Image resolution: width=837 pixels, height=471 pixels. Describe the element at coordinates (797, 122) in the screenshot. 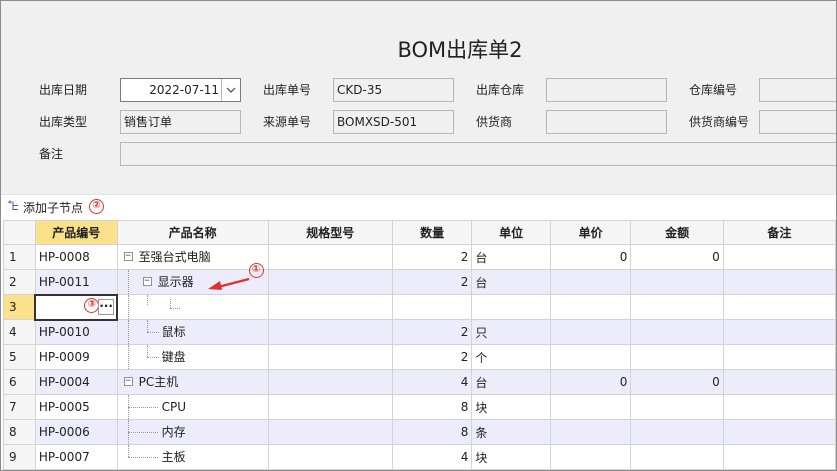

I see `supplier-no-field` at that location.